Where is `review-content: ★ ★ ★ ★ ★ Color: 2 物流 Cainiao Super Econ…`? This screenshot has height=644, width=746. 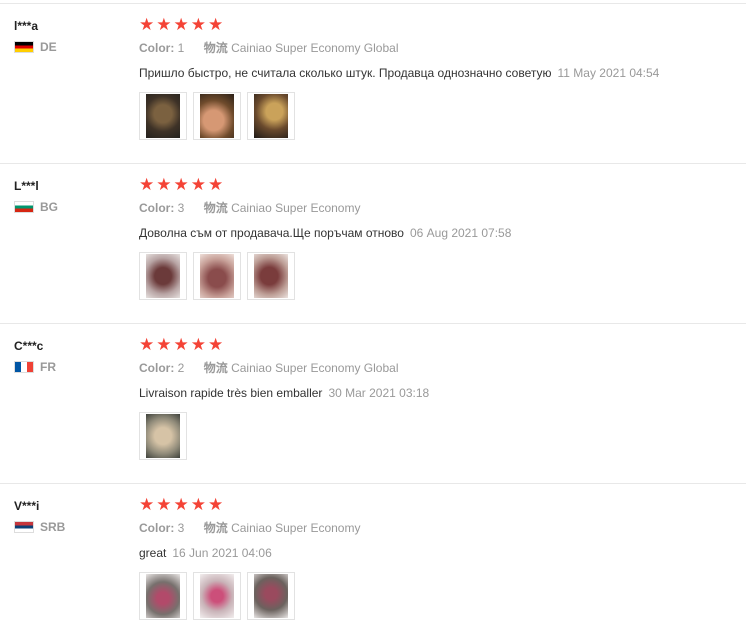 review-content: ★ ★ ★ ★ ★ Color: 2 物流 Cainiao Super Econ… is located at coordinates (284, 398).